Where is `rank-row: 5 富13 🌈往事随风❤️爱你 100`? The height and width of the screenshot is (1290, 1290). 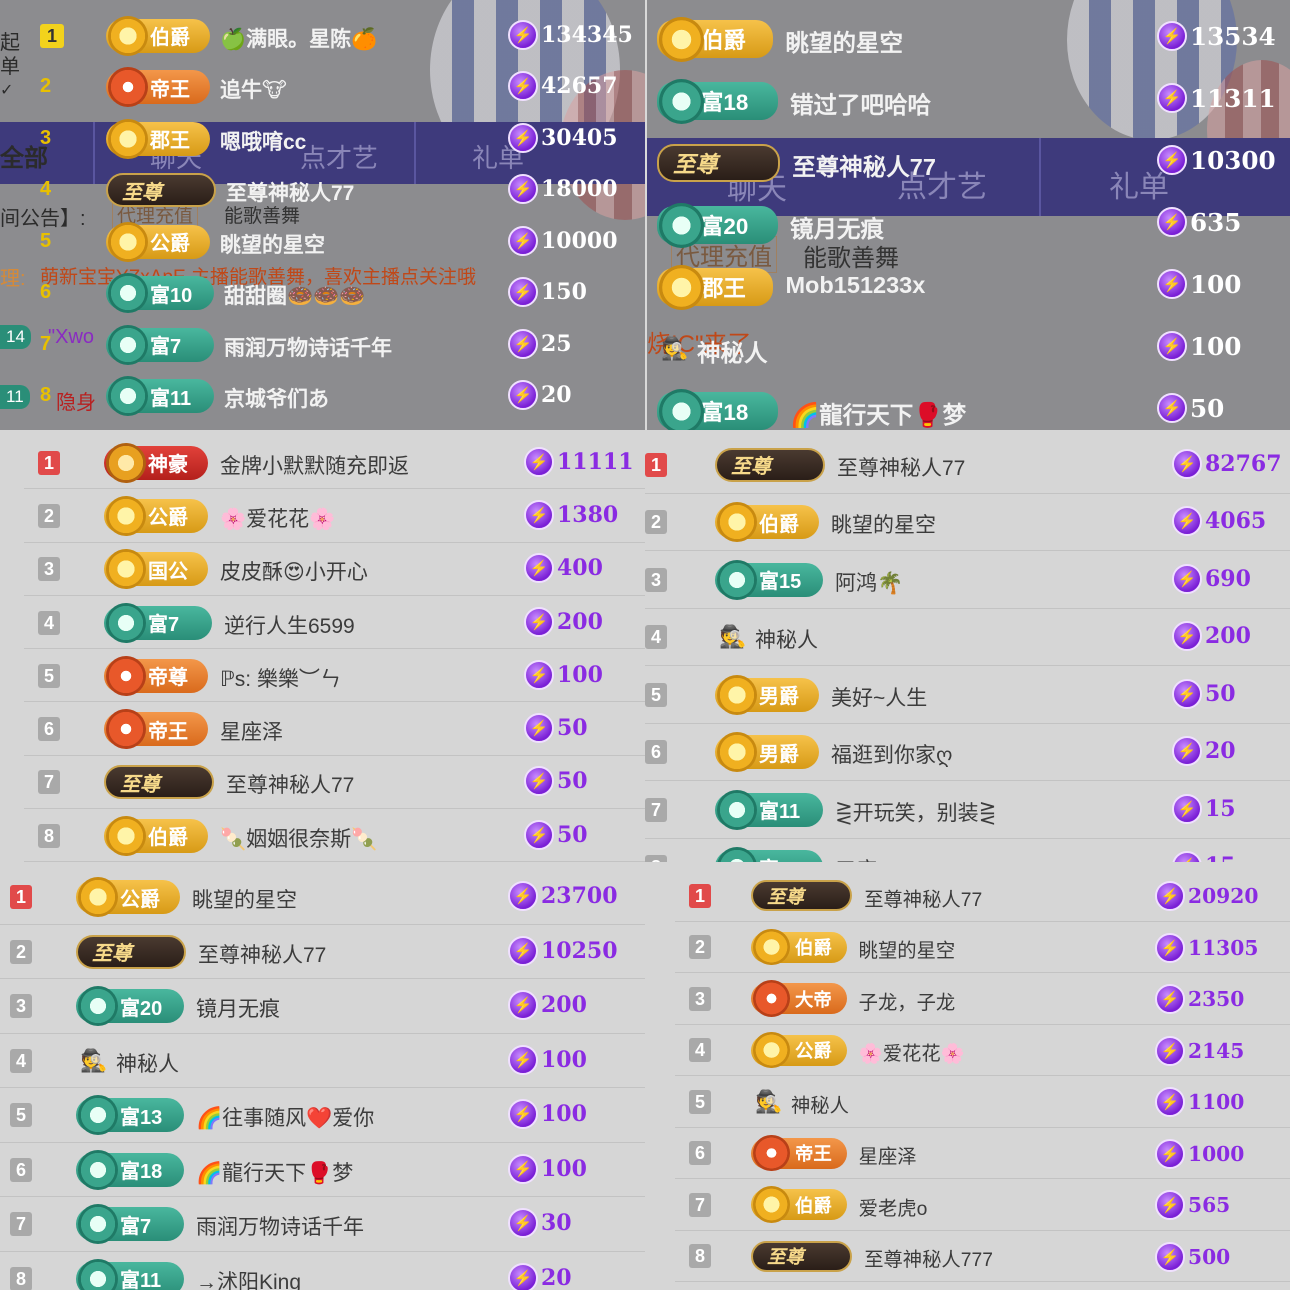 rank-row: 5 富13 🌈往事随风❤️爱你 100 is located at coordinates (322, 1115).